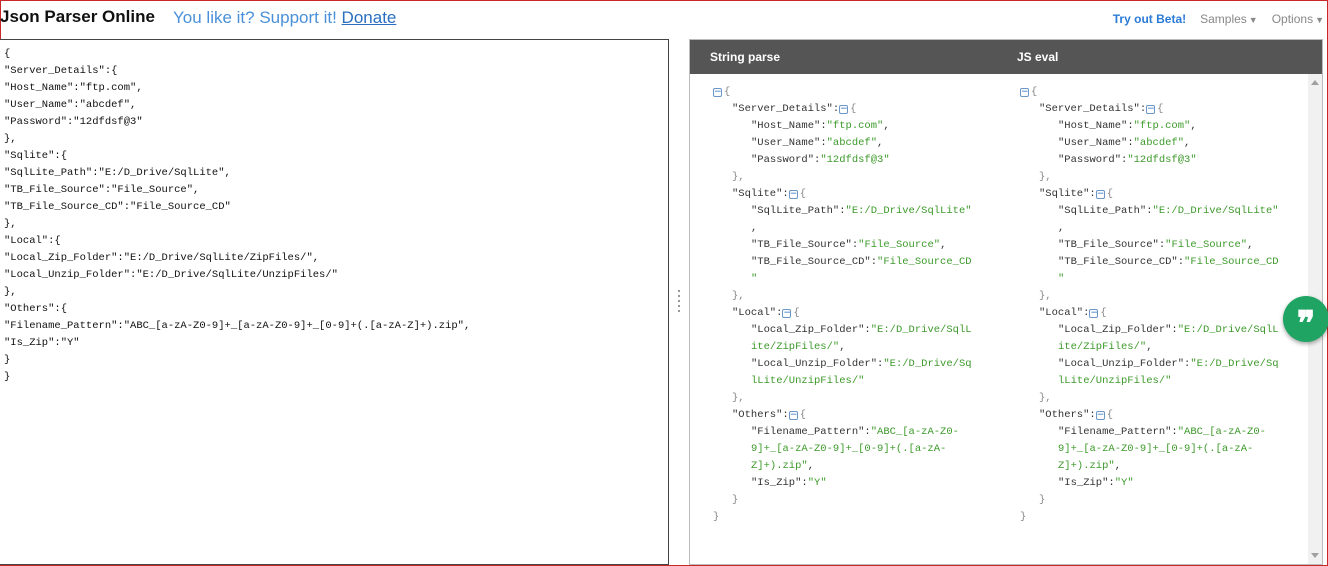  What do you see at coordinates (795, 211) in the screenshot?
I see `tree-key: "SqlLite_Path"` at bounding box center [795, 211].